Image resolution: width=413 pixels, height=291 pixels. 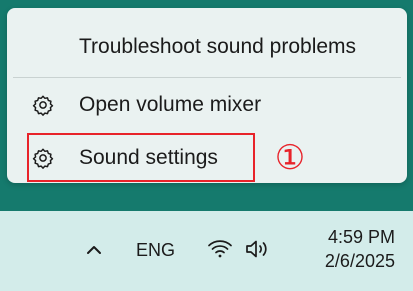 What do you see at coordinates (207, 77) in the screenshot?
I see `menu-divider` at bounding box center [207, 77].